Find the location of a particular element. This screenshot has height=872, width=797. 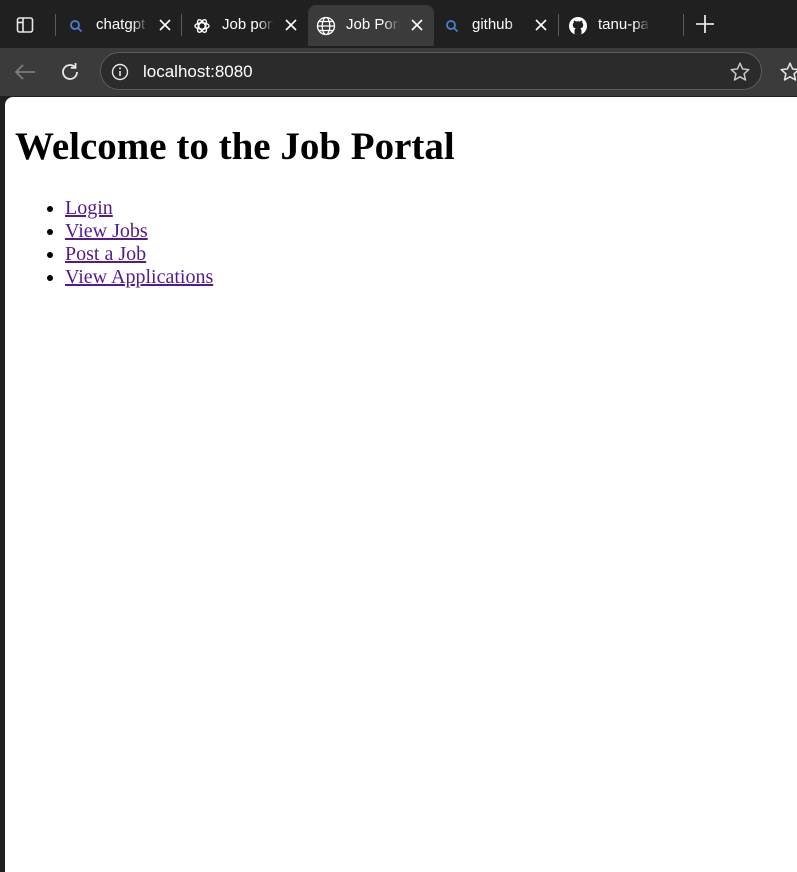

tab-chatgpt: chatgpt is located at coordinates (120, 25).